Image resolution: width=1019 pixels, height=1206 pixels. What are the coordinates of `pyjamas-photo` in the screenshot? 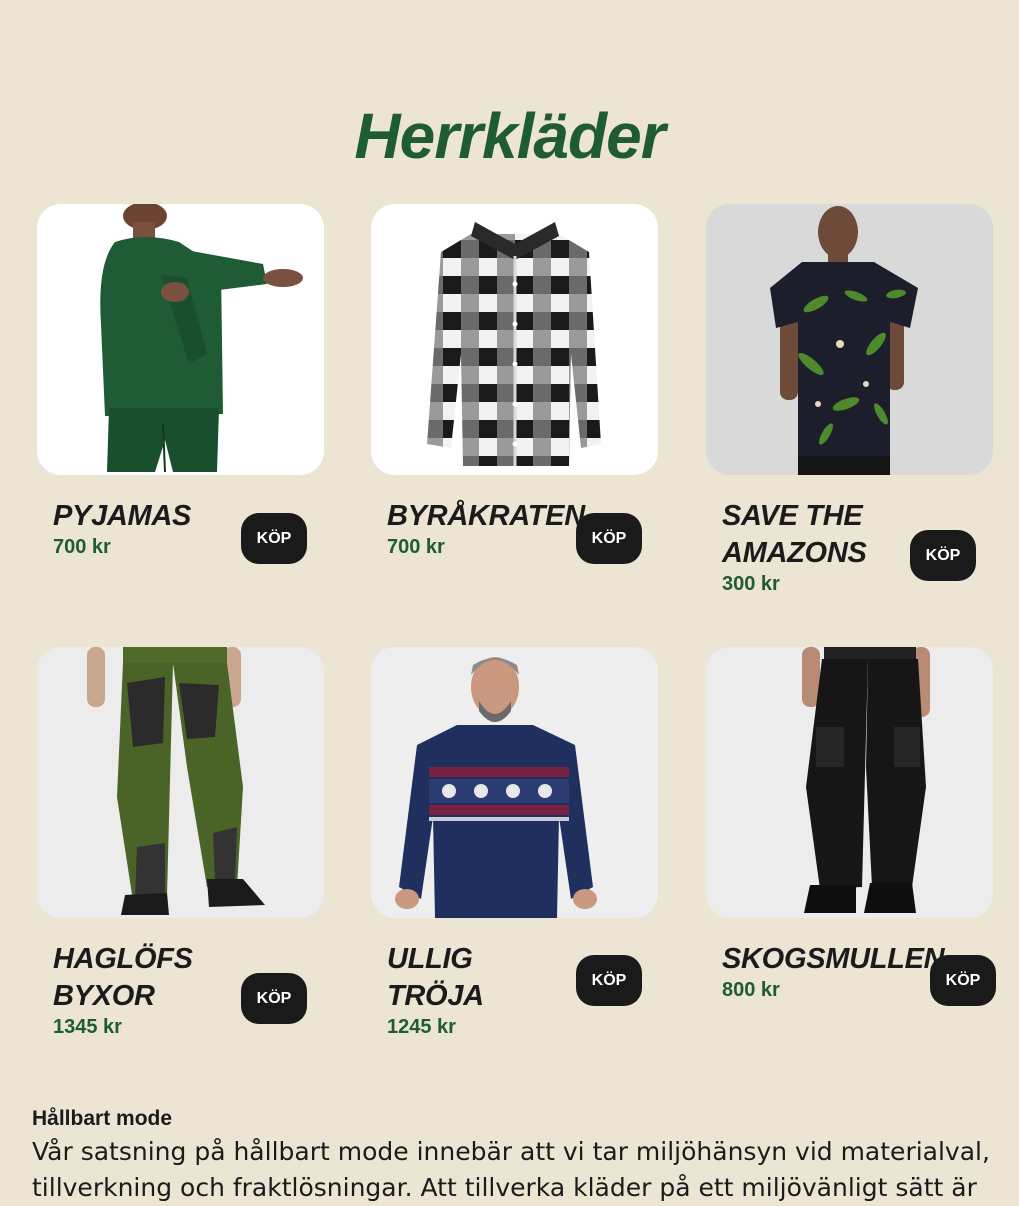 It's located at (180, 339).